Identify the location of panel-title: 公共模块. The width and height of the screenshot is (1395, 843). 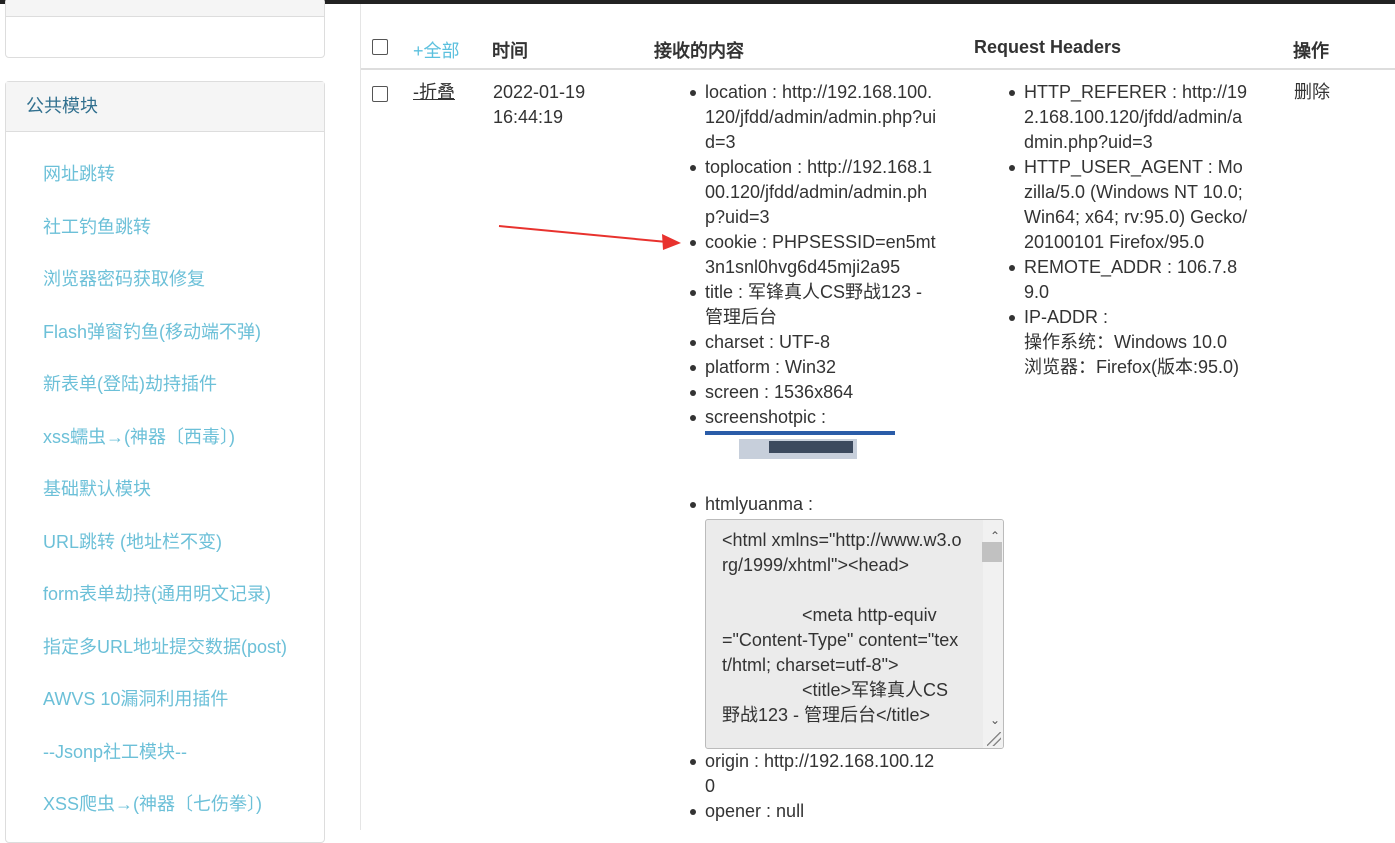
(165, 107).